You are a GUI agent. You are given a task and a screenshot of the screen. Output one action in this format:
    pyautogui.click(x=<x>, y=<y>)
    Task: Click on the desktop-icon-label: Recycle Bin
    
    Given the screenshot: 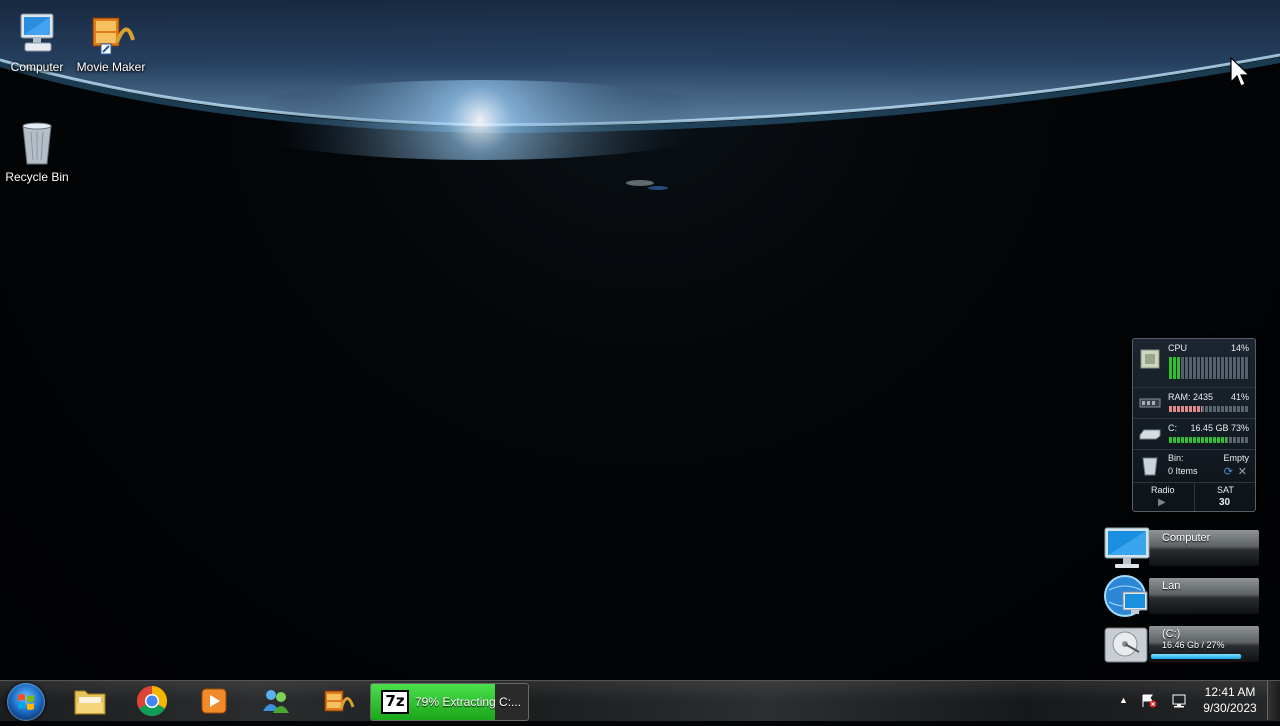 What is the action you would take?
    pyautogui.click(x=37, y=177)
    